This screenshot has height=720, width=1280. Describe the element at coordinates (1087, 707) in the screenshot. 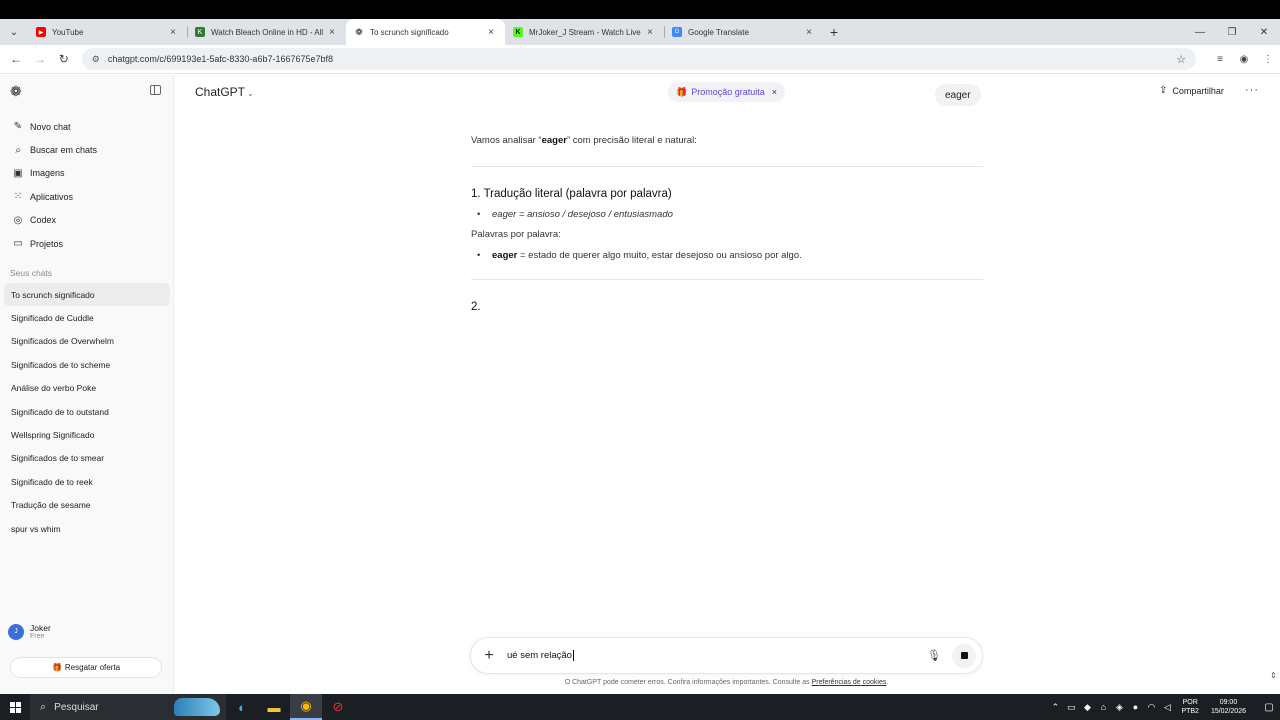

I see `nvidia-icon: ◆` at that location.